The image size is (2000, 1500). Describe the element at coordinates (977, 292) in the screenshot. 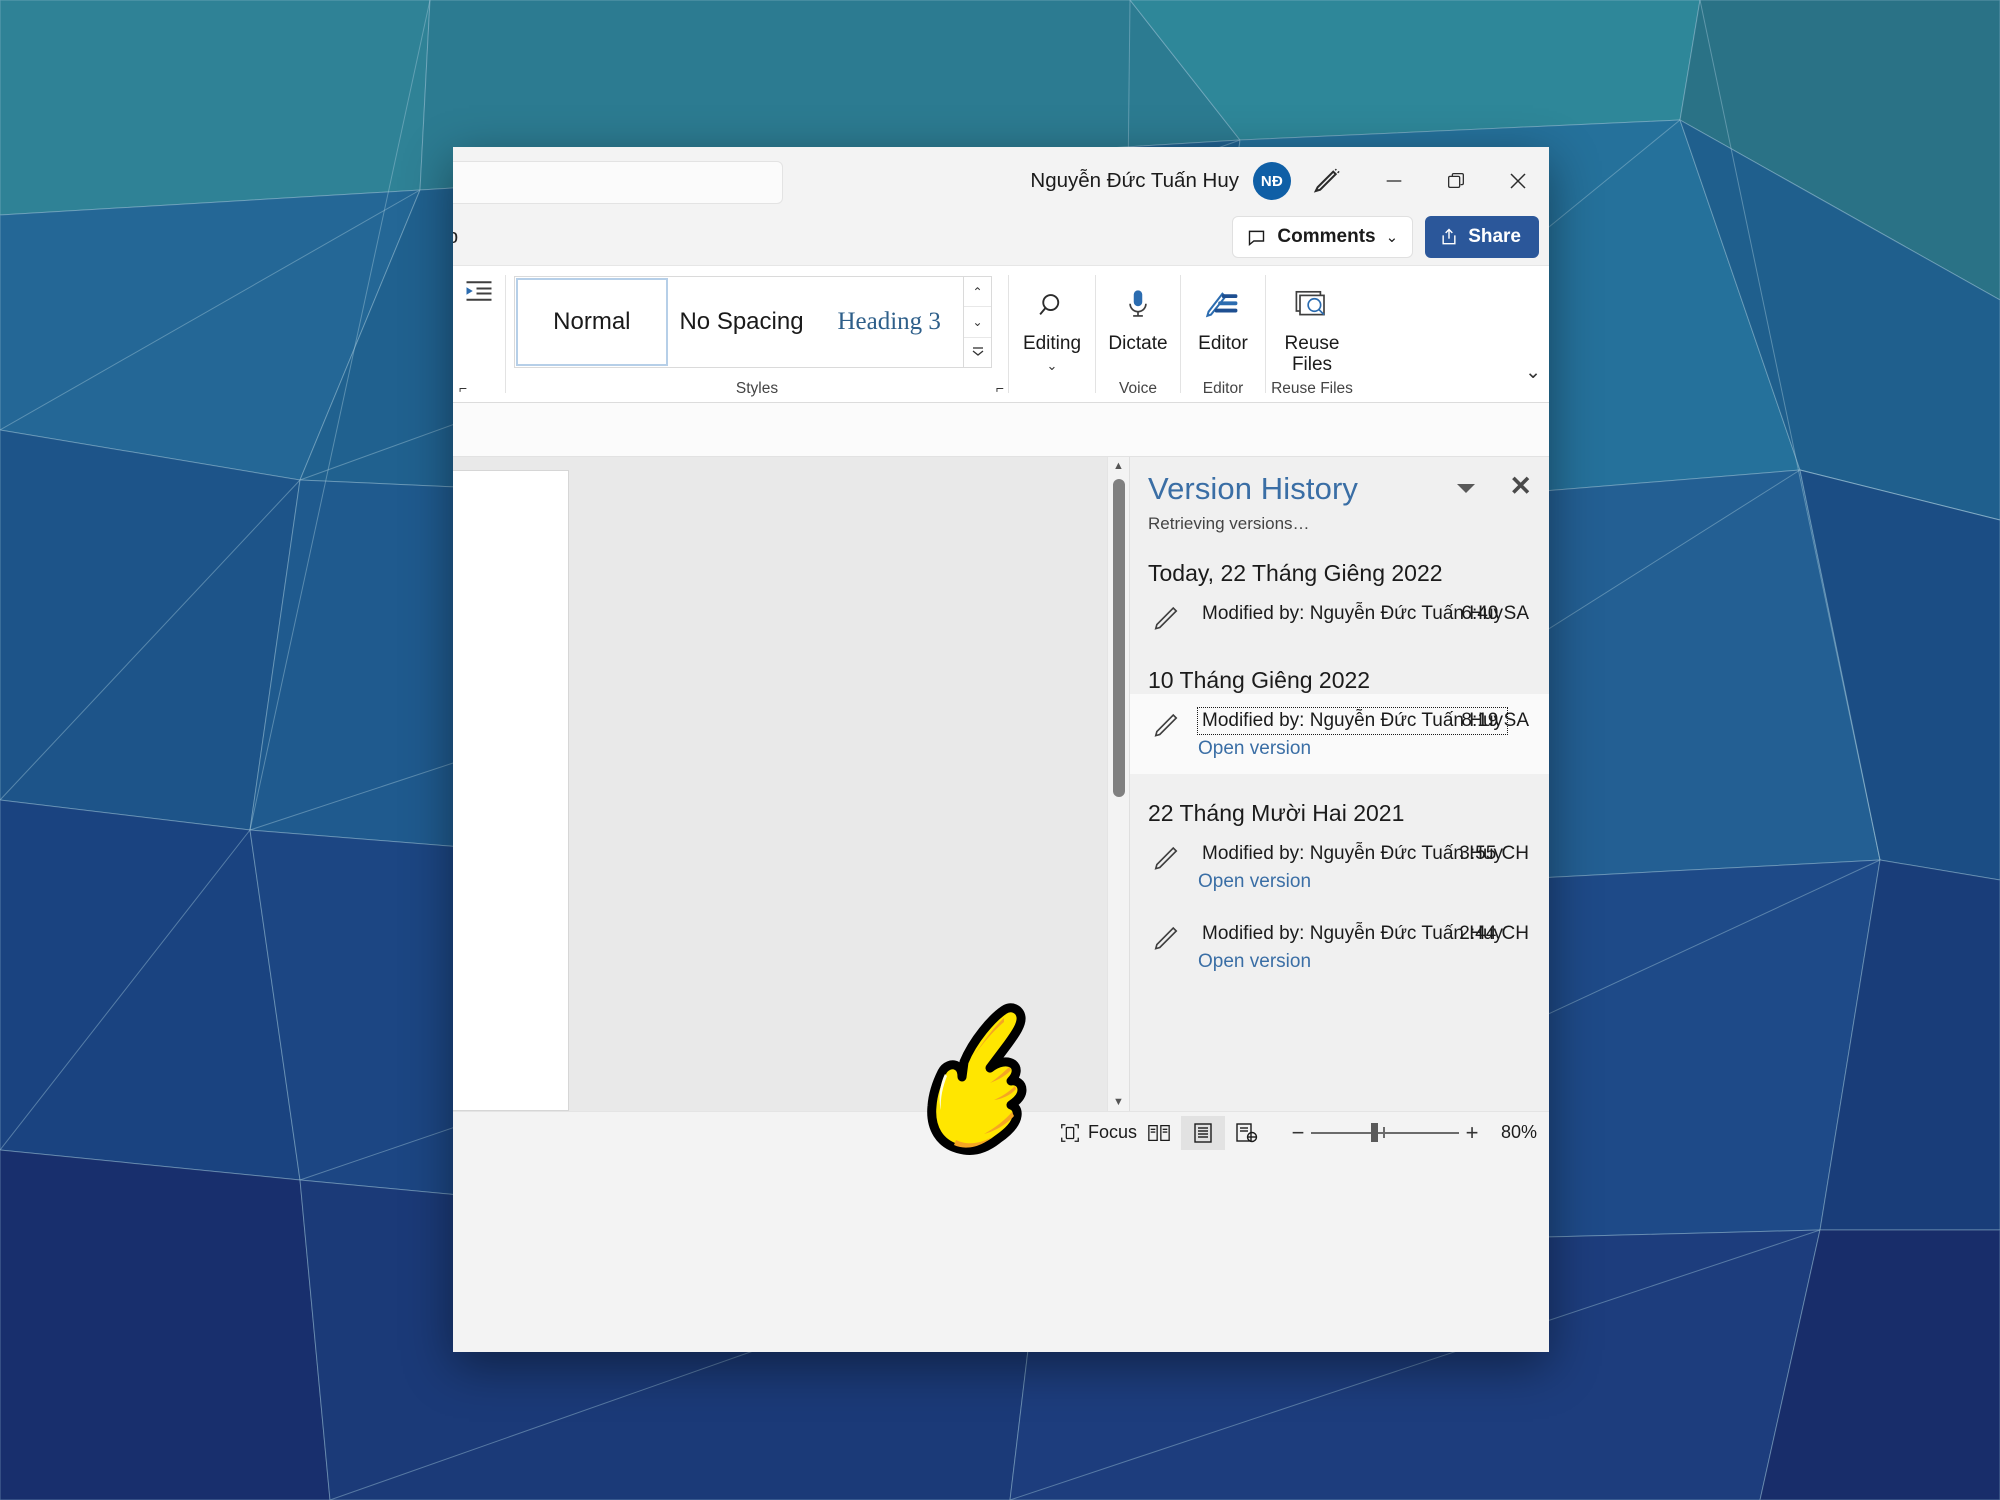

I see `styles-scroll-up-icon: ⌃` at that location.